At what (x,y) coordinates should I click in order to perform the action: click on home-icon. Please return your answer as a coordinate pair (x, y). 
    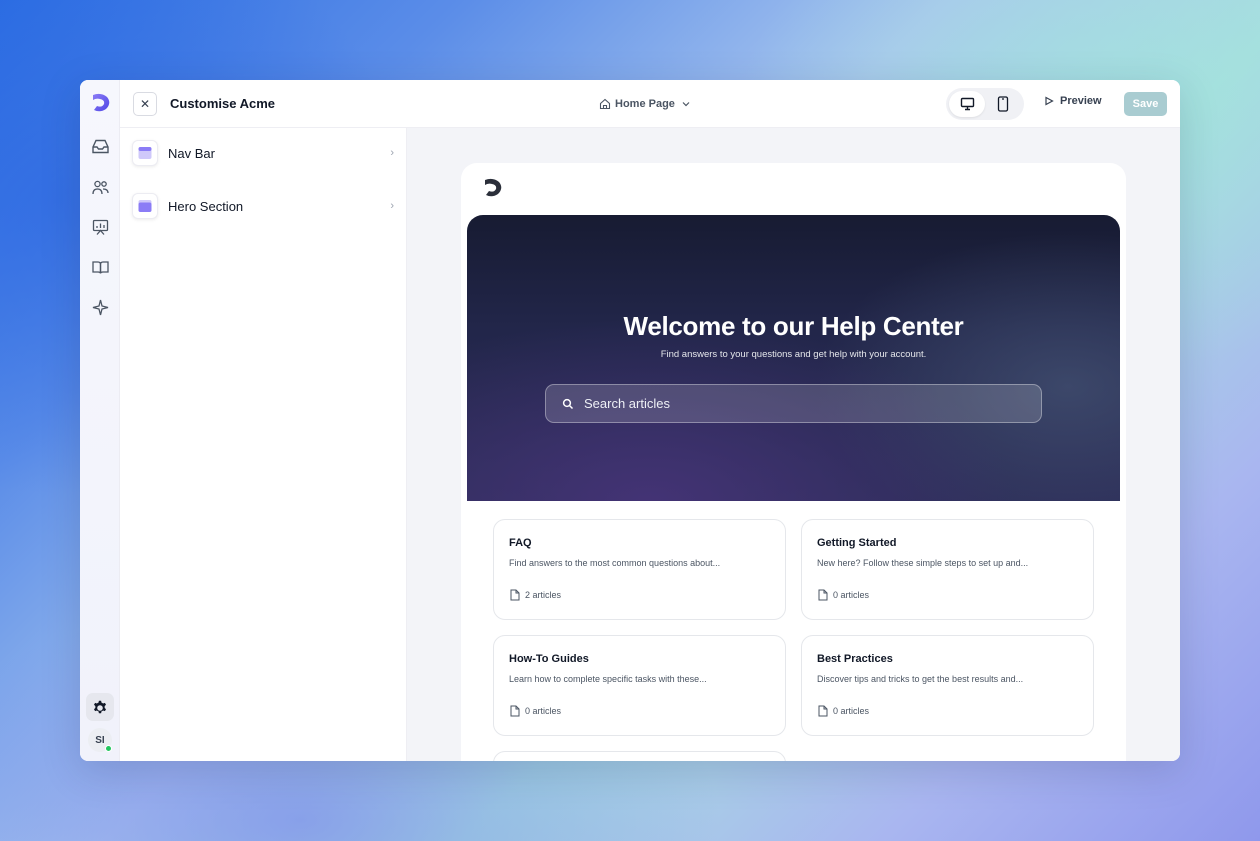
    Looking at the image, I should click on (605, 104).